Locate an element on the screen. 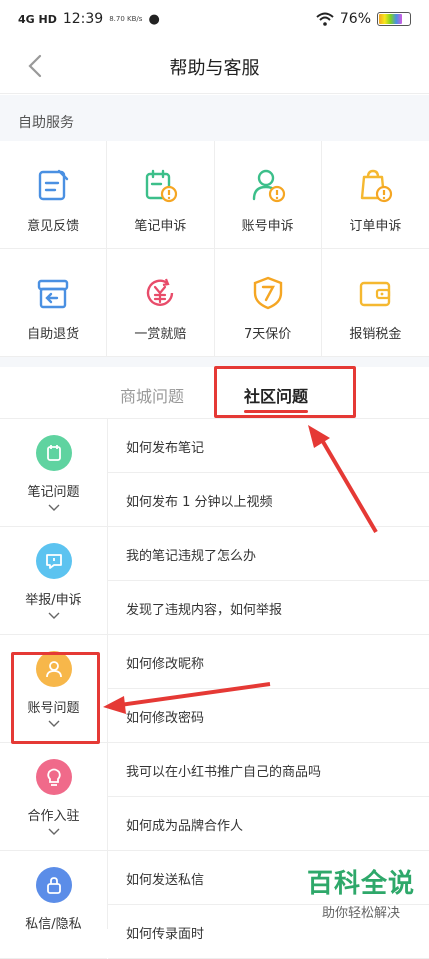  return-icon is located at coordinates (53, 293).